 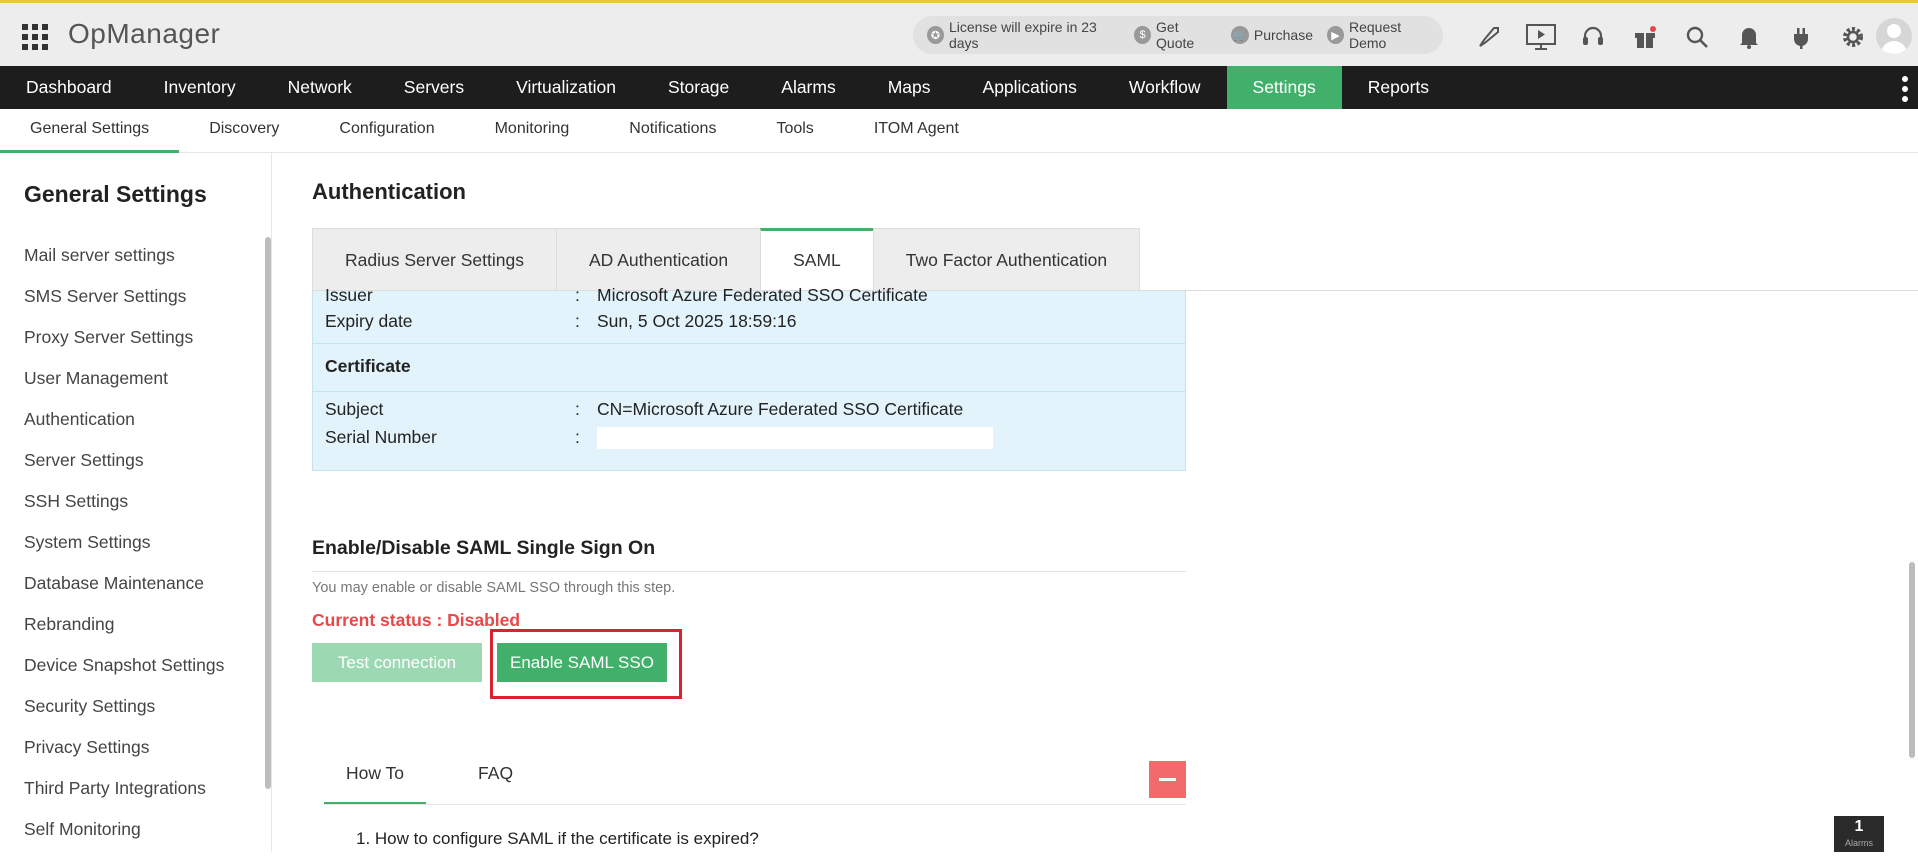 What do you see at coordinates (1801, 37) in the screenshot?
I see `plug-icon` at bounding box center [1801, 37].